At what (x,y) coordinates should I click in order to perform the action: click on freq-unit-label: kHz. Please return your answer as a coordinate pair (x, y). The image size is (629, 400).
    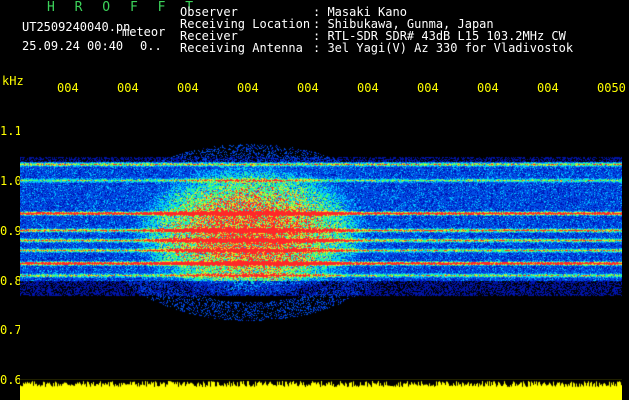
    Looking at the image, I should click on (13, 81).